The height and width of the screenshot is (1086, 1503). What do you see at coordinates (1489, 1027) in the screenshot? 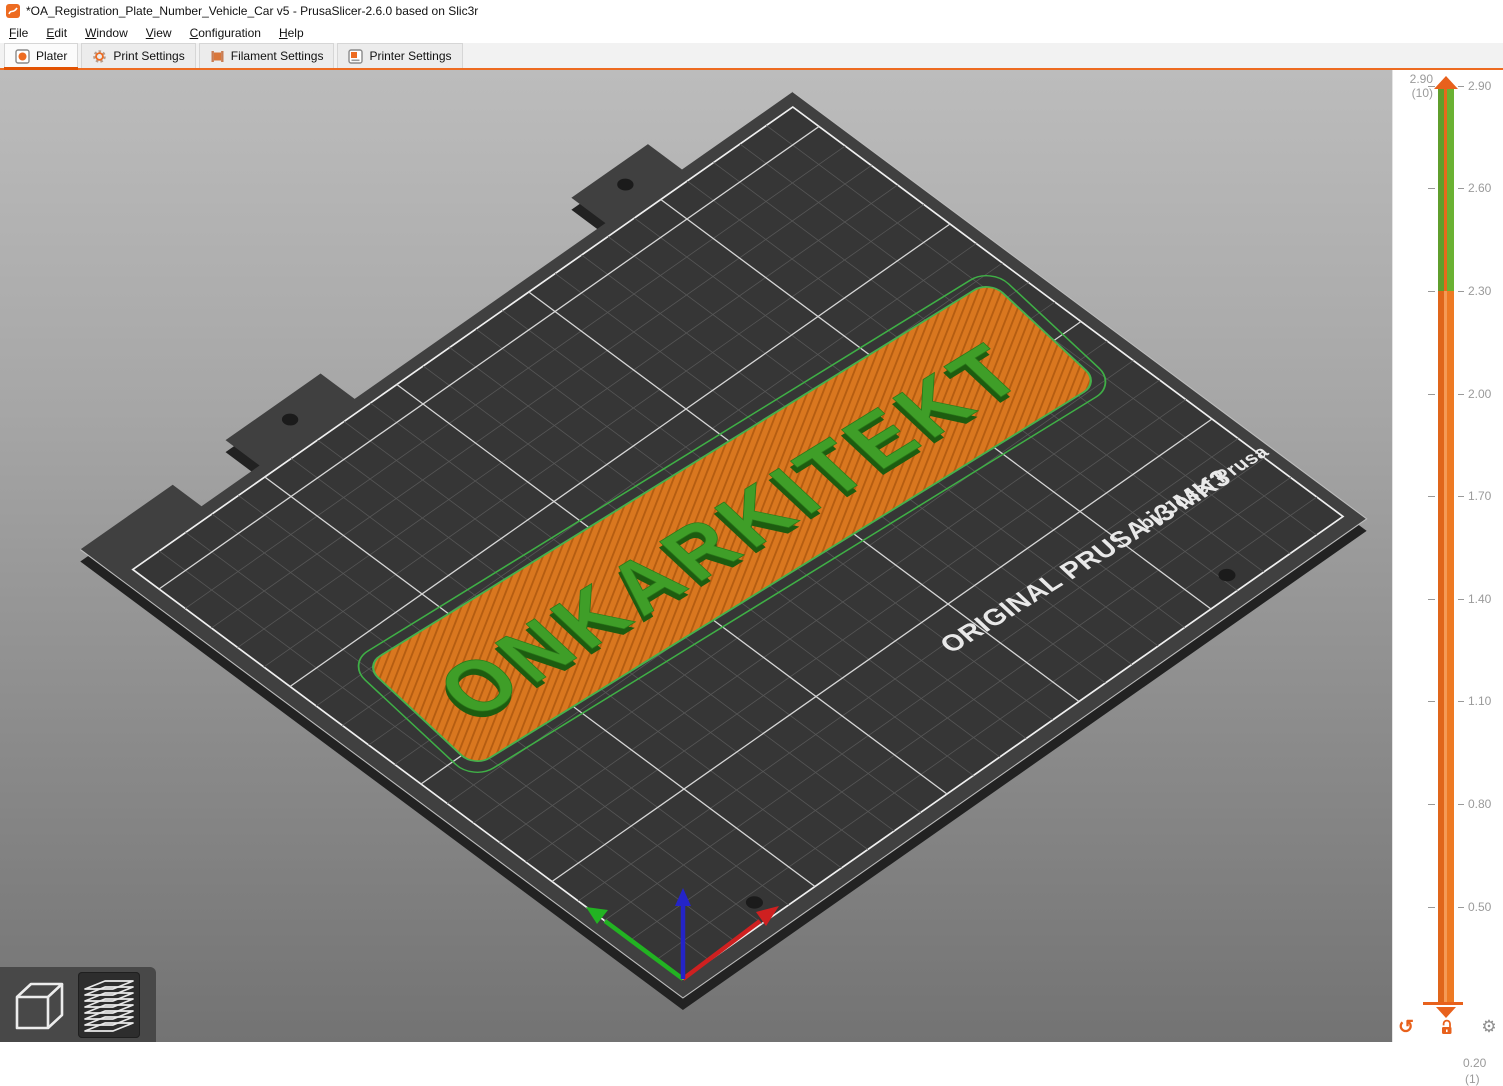
I see `slider-settings-gear-icon: ⚙` at bounding box center [1489, 1027].